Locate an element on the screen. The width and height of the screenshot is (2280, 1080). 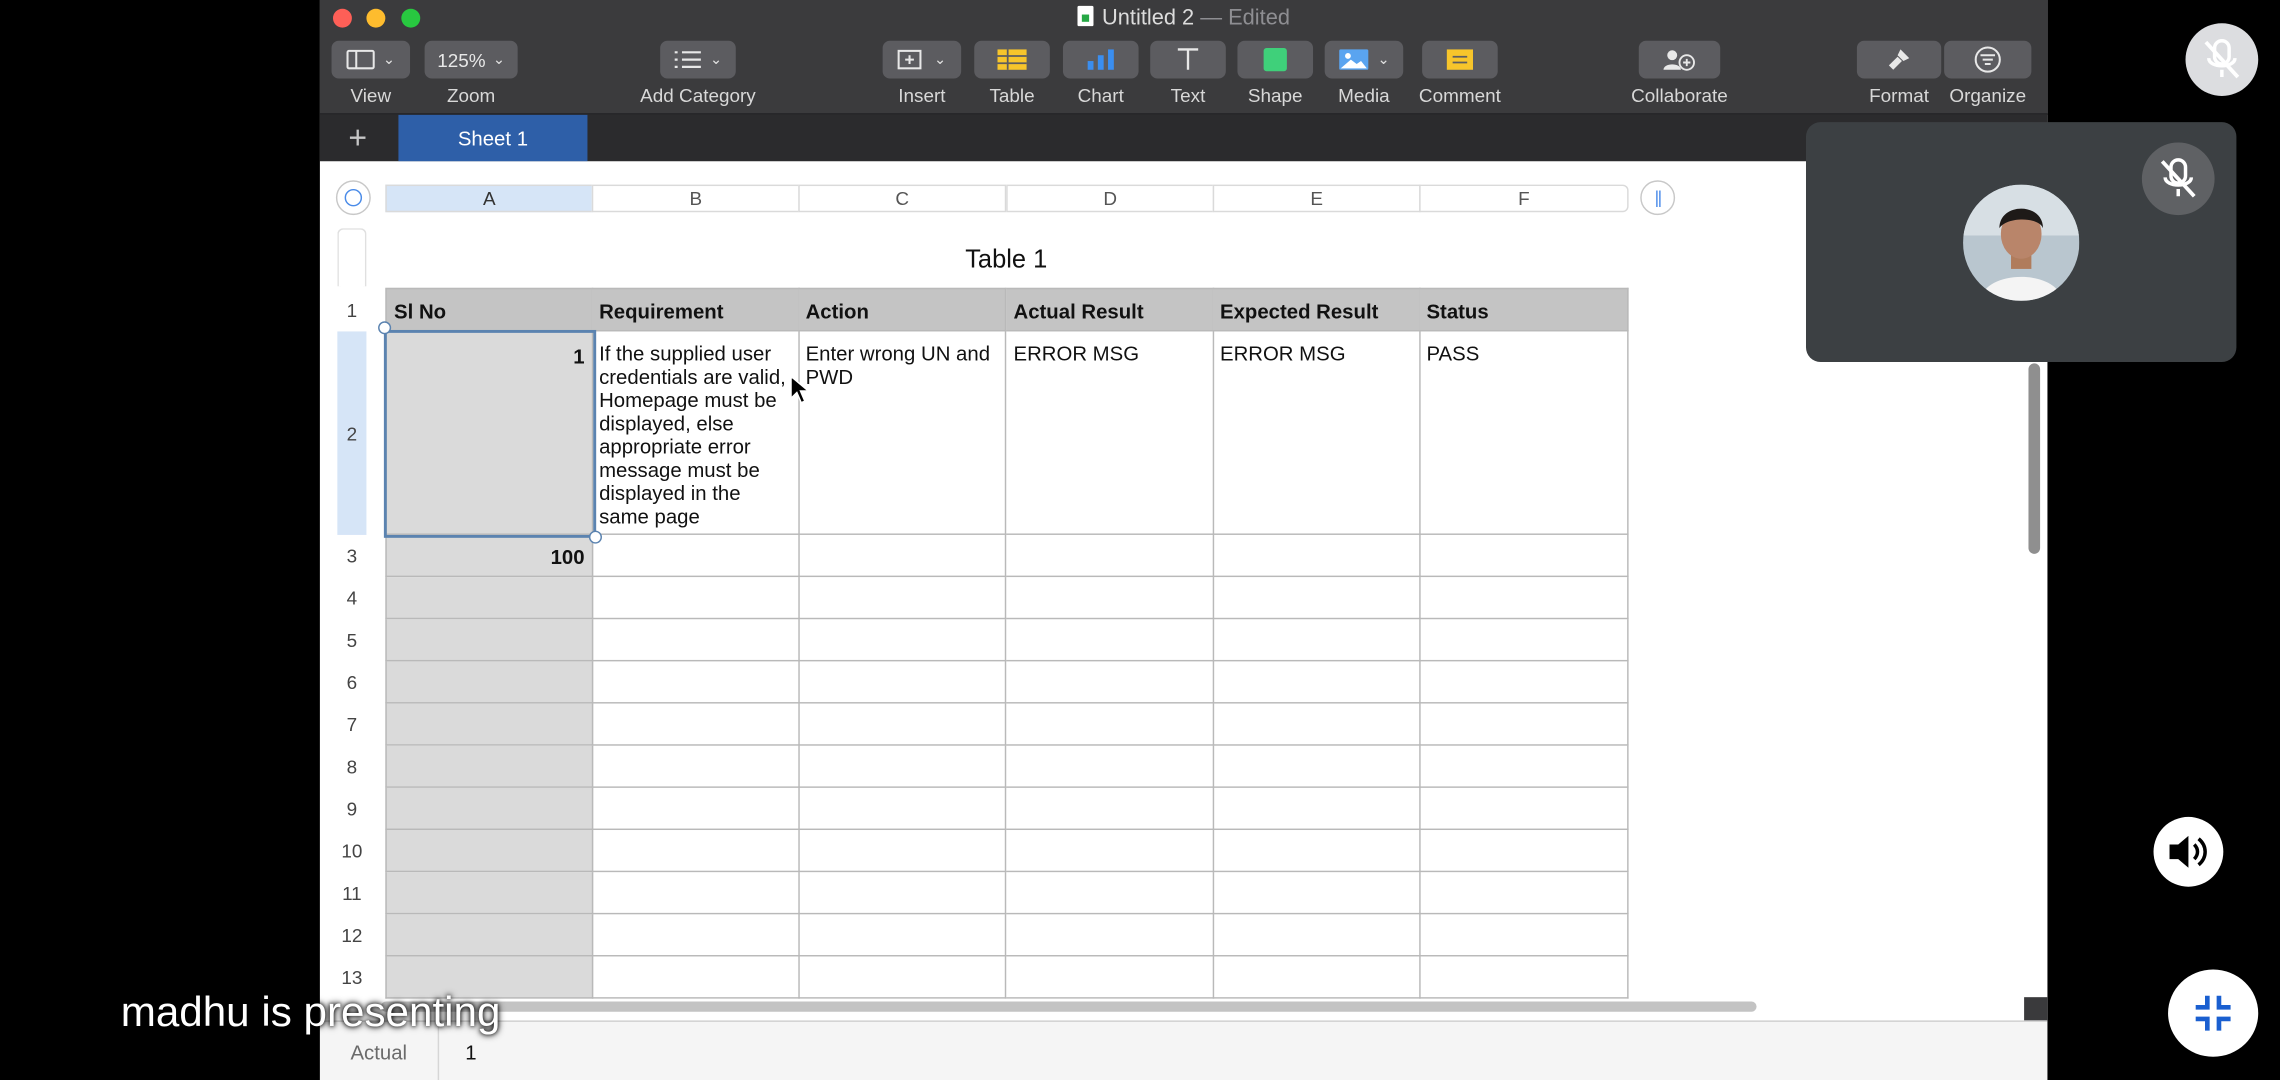
row-header-9: 9 is located at coordinates (351, 809).